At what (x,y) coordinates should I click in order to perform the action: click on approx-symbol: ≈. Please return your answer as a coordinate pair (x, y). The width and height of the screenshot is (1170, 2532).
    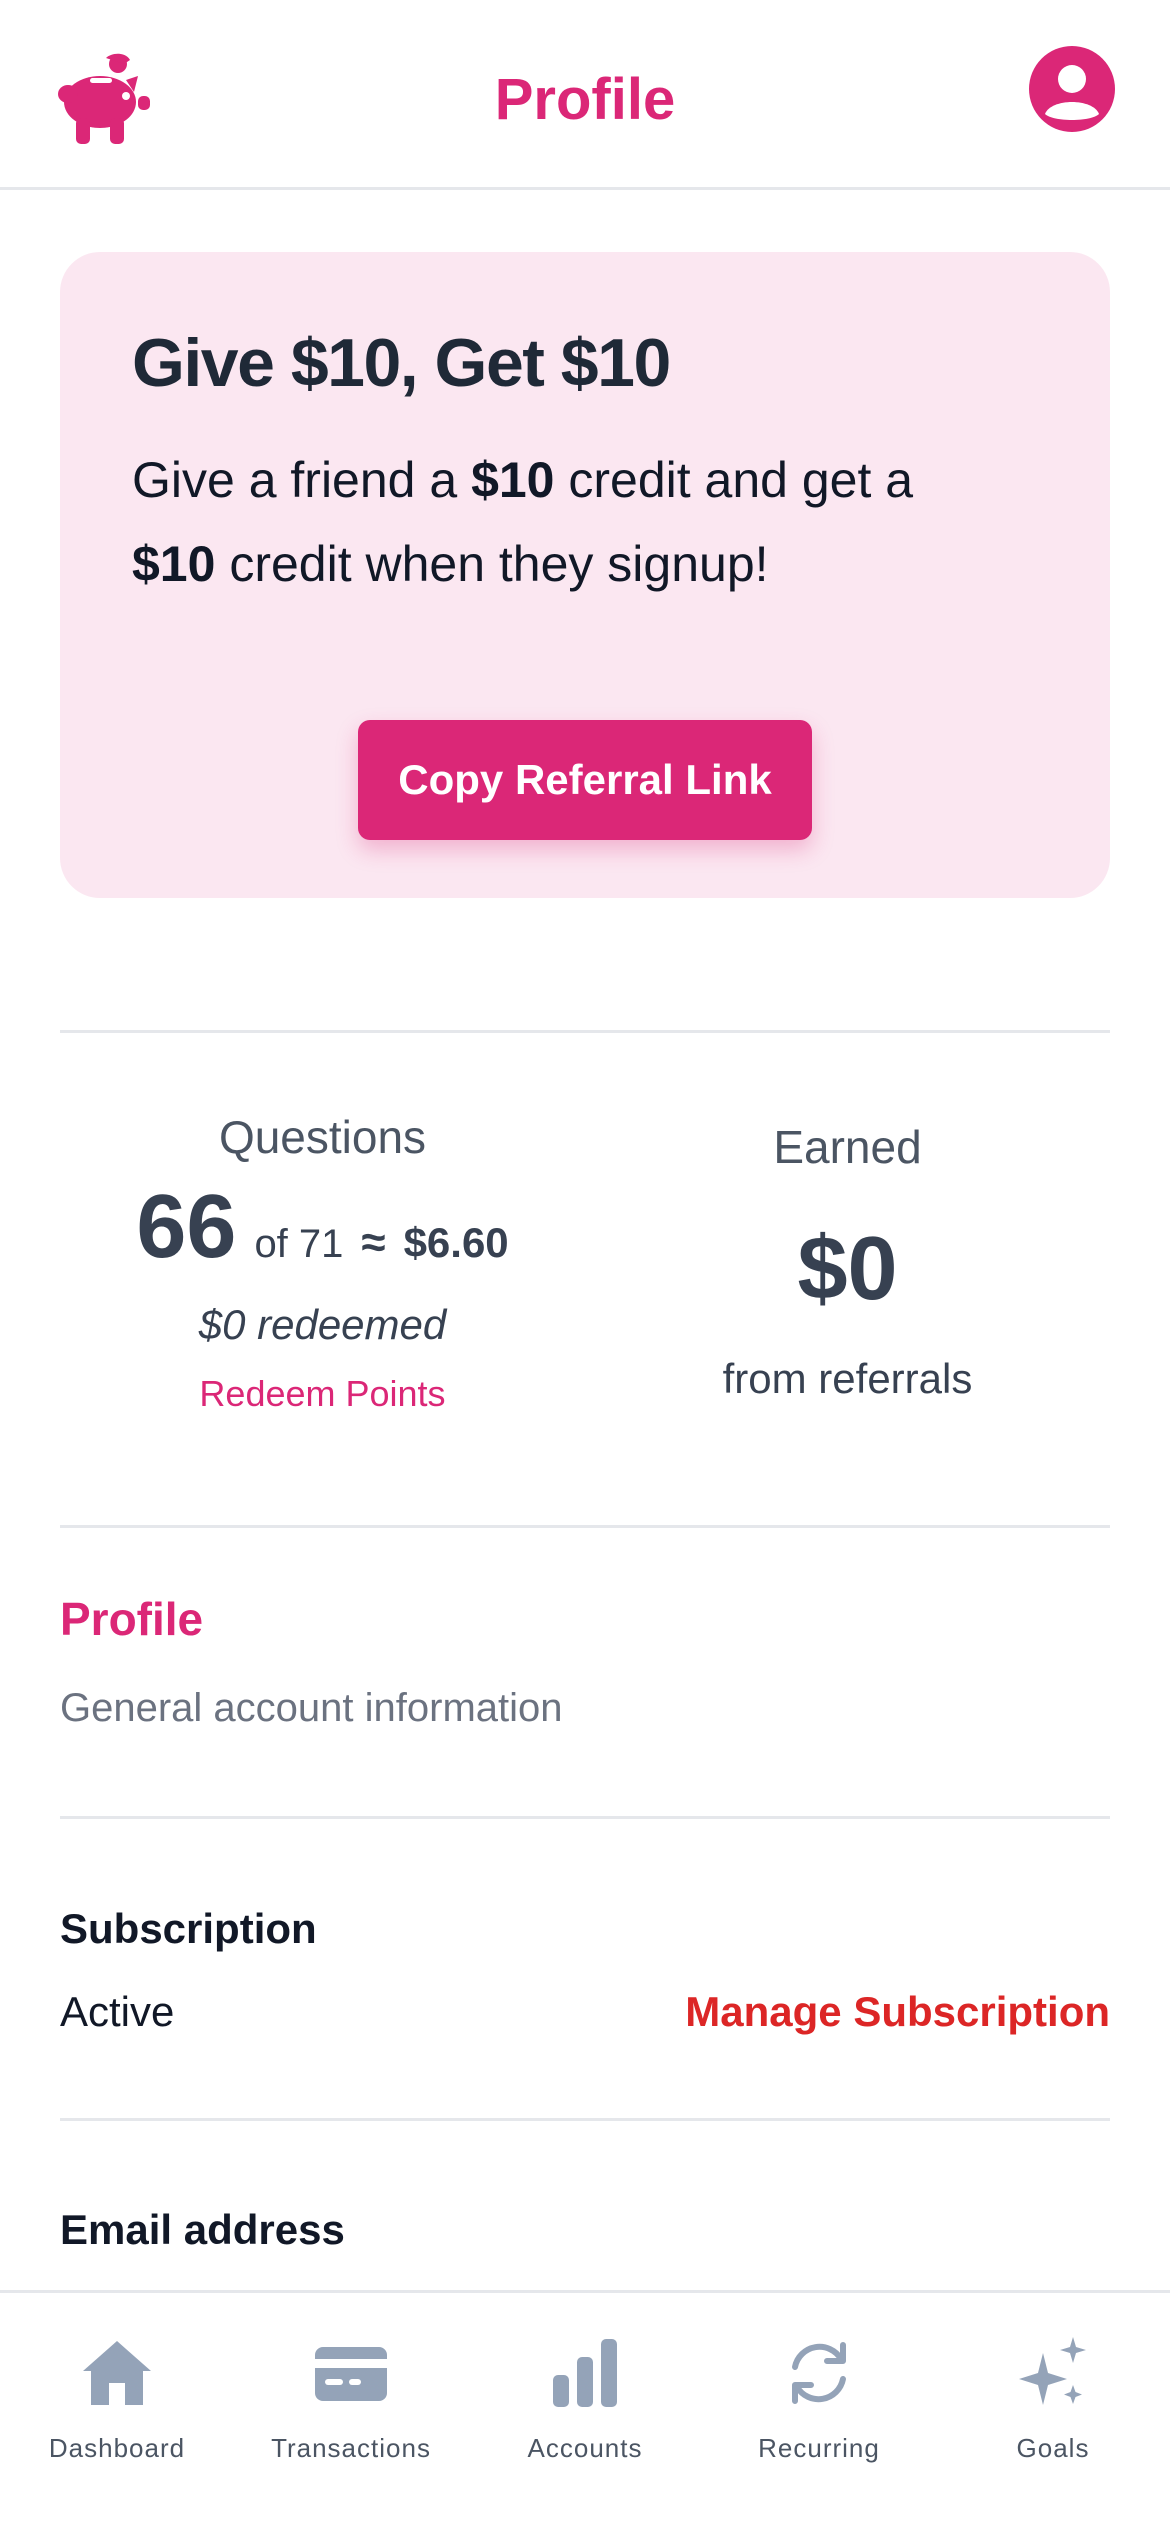
    Looking at the image, I should click on (373, 1242).